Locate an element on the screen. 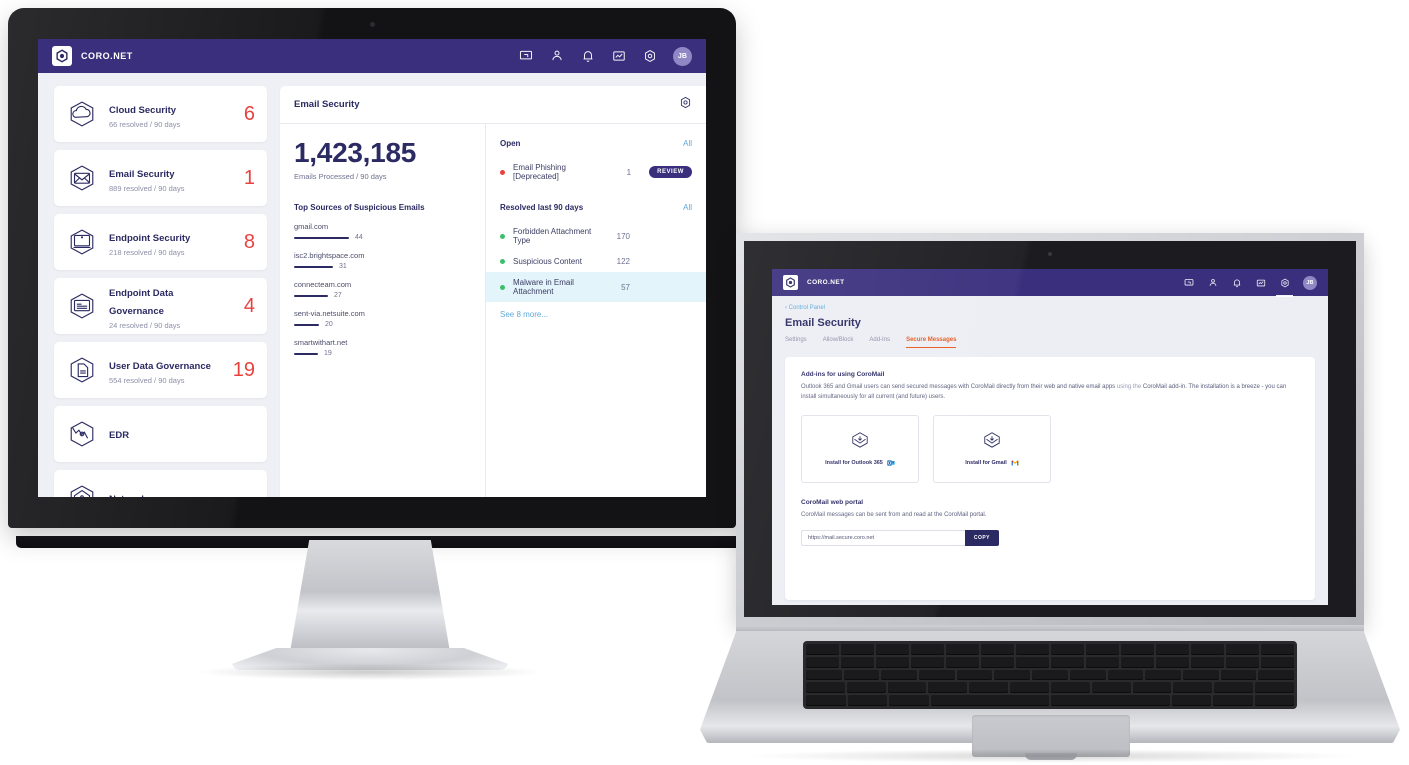 The height and width of the screenshot is (765, 1409). sidebar-item-network: Network is located at coordinates (160, 483).